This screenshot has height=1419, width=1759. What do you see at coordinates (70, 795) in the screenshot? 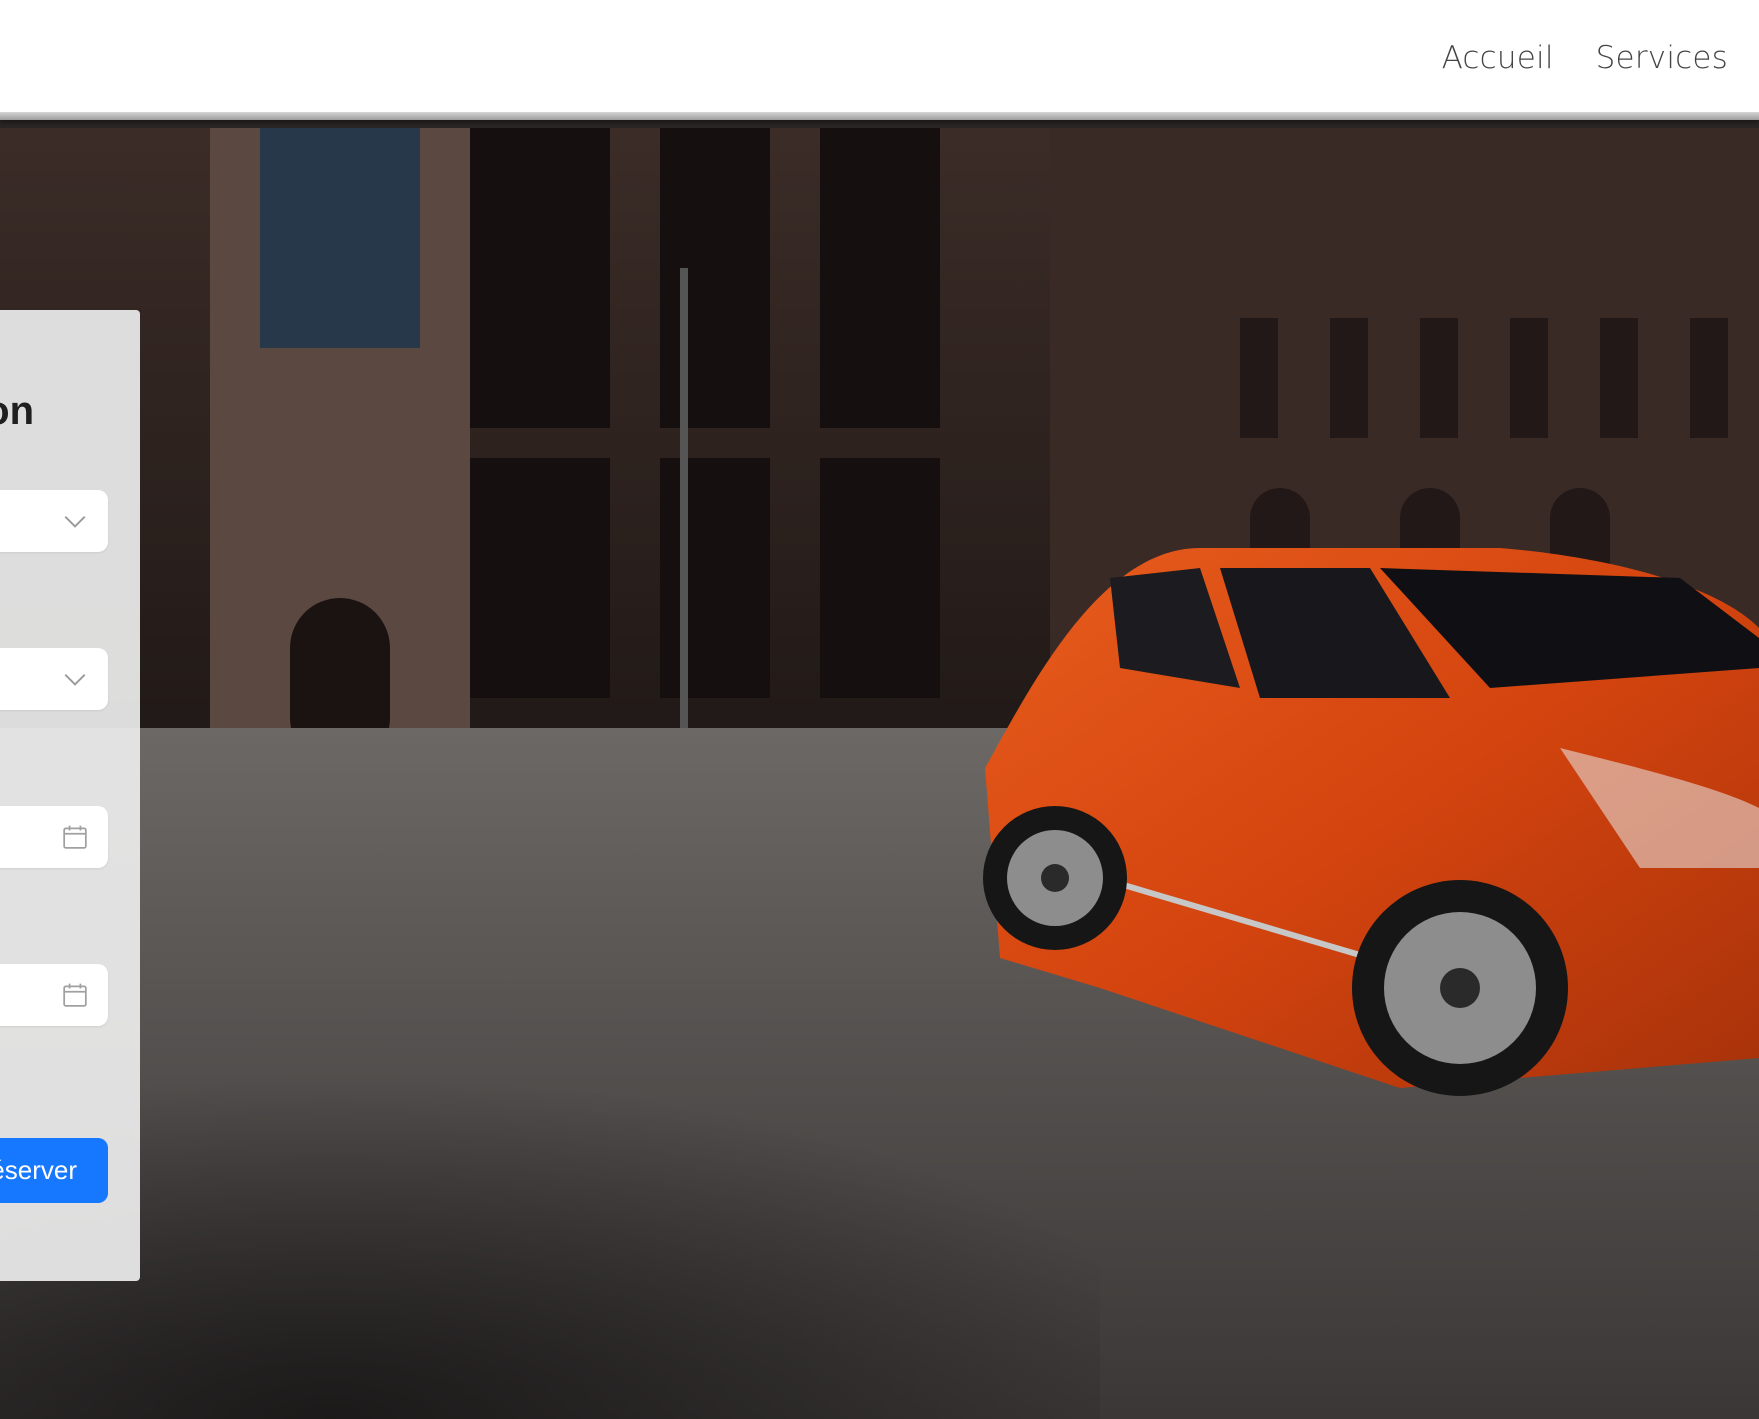
I see `booking-panel: Réservation Réserver` at bounding box center [70, 795].